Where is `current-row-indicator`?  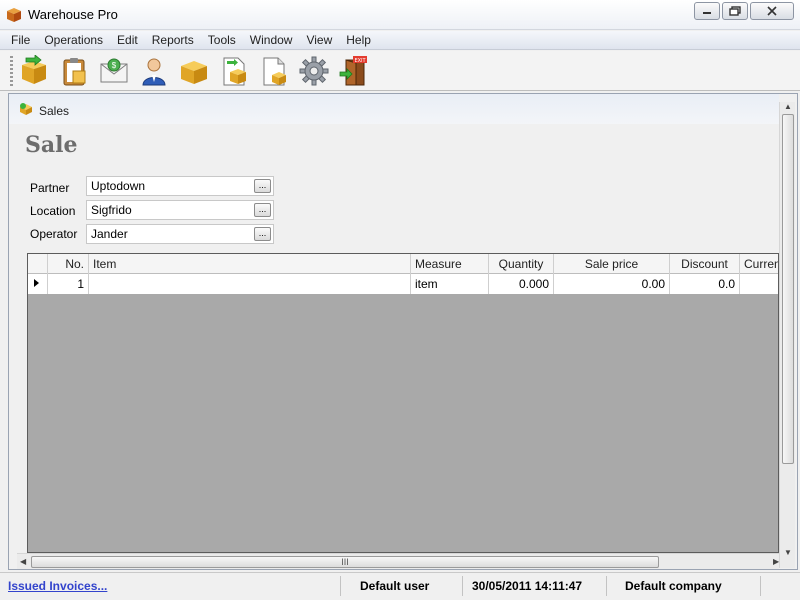 current-row-indicator is located at coordinates (38, 284).